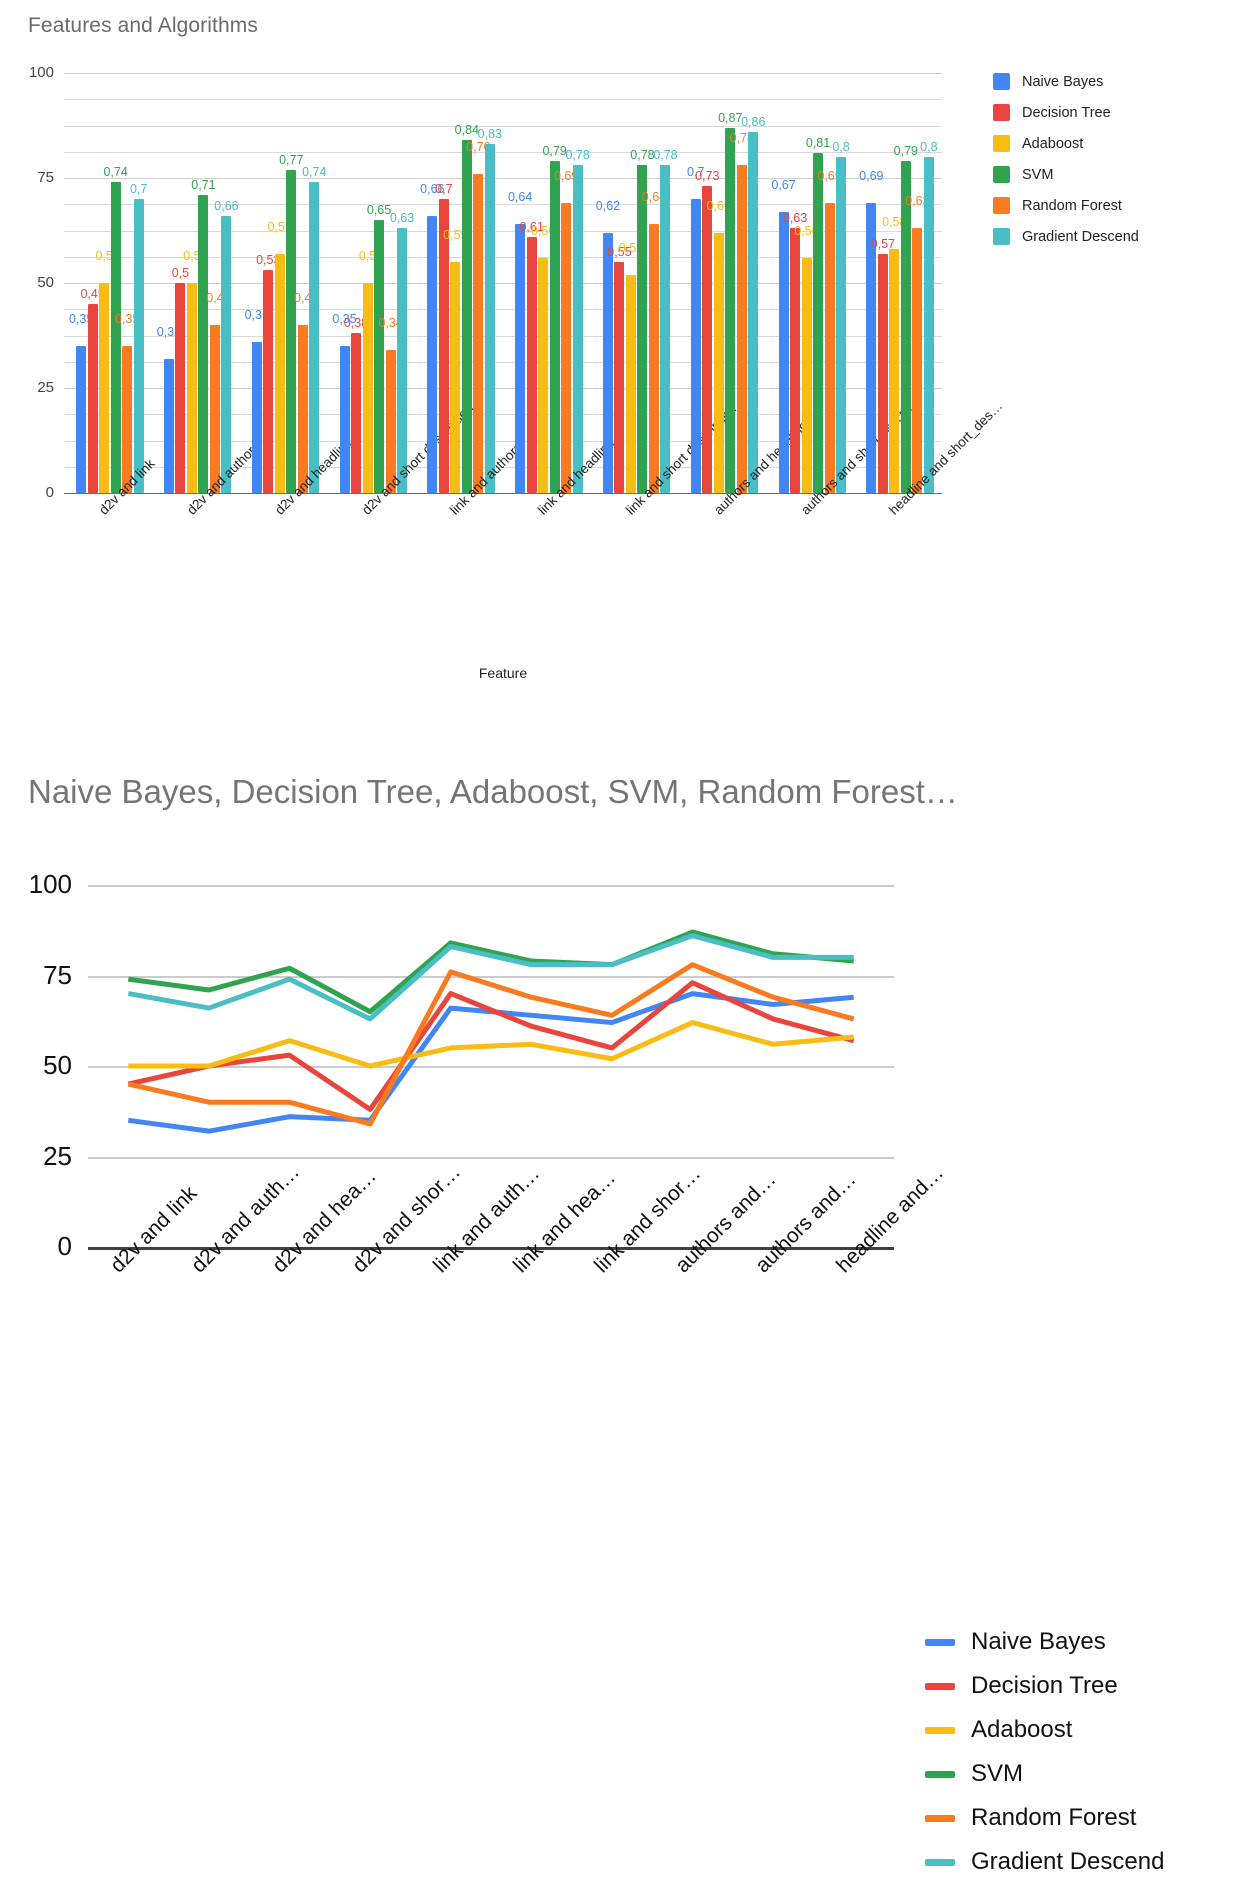 This screenshot has height=1884, width=1250. I want to click on bar-value-label: 0,7, so click(444, 189).